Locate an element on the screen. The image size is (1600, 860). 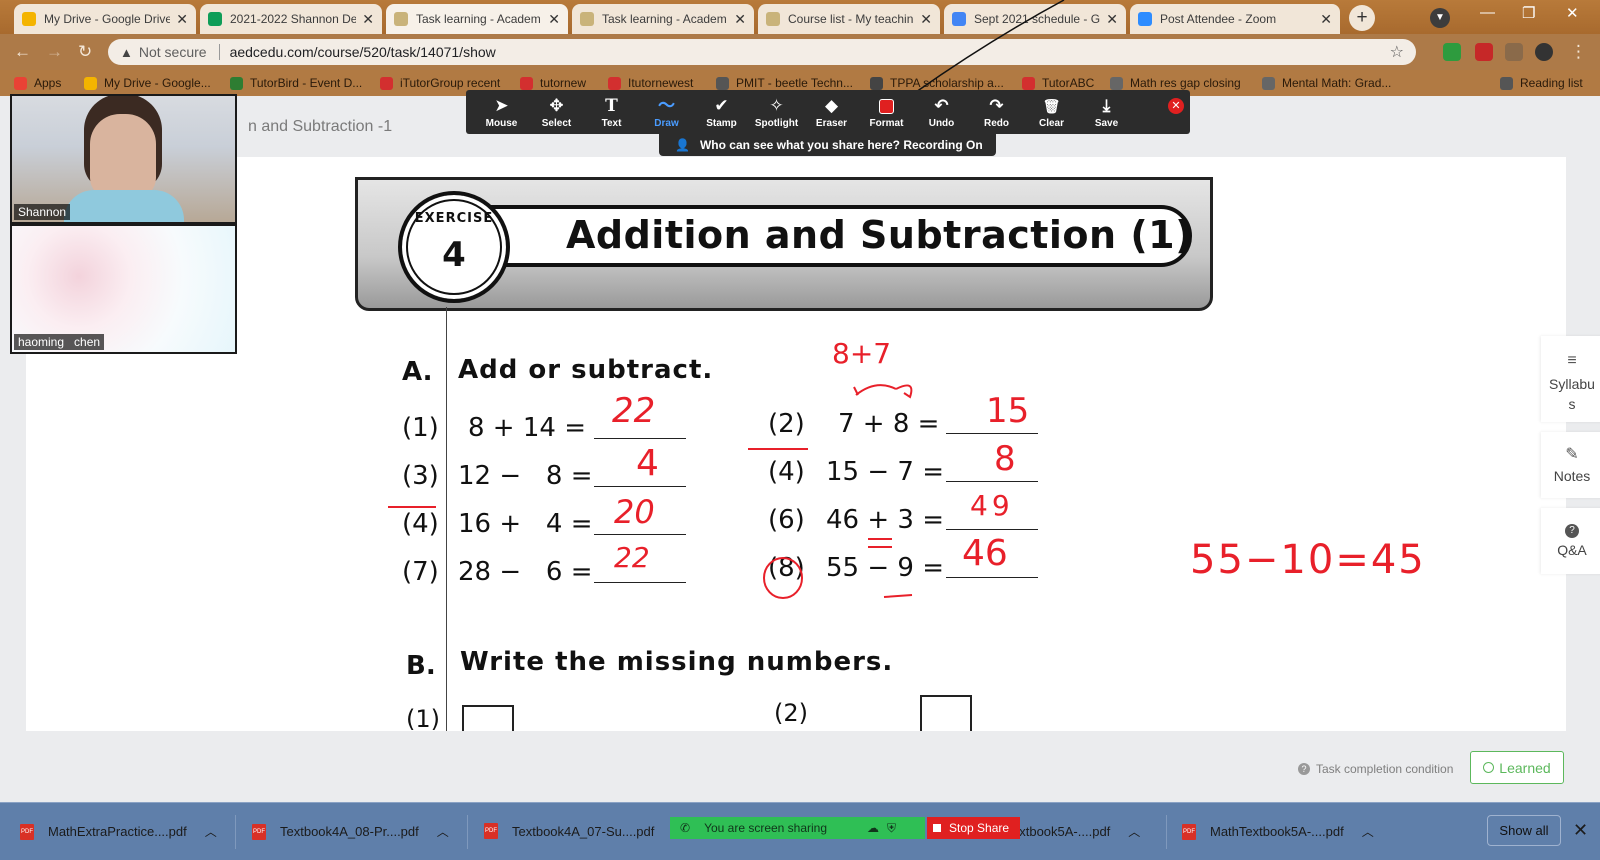
minimize-icon: — is located at coordinates (1487, 12).